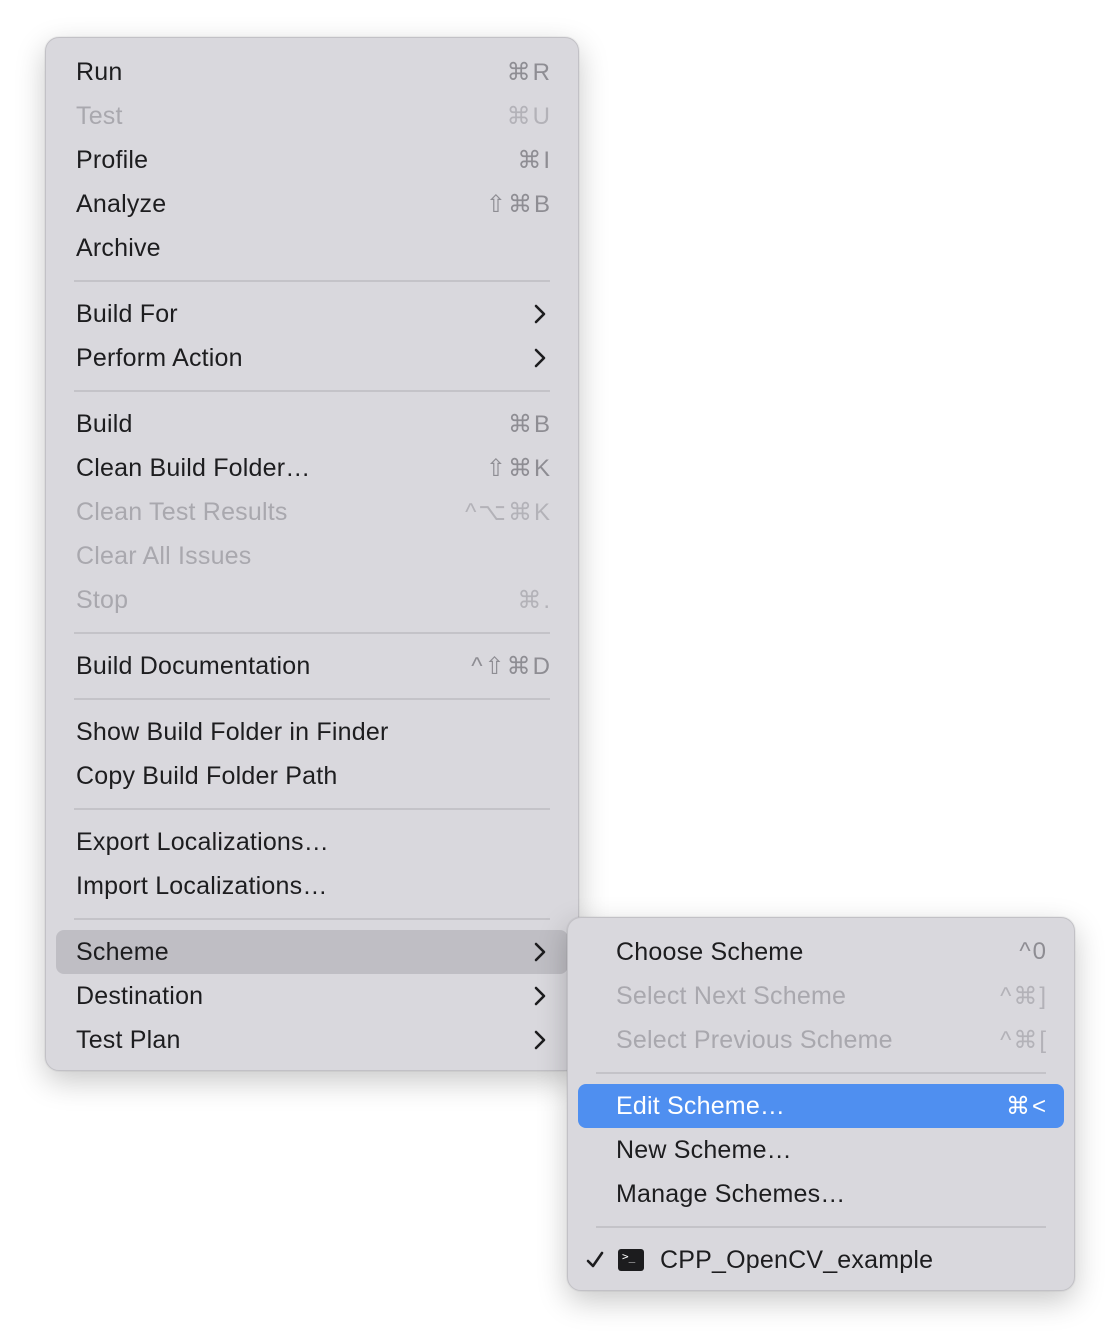  I want to click on menu-item-label: Test Plan, so click(128, 1039).